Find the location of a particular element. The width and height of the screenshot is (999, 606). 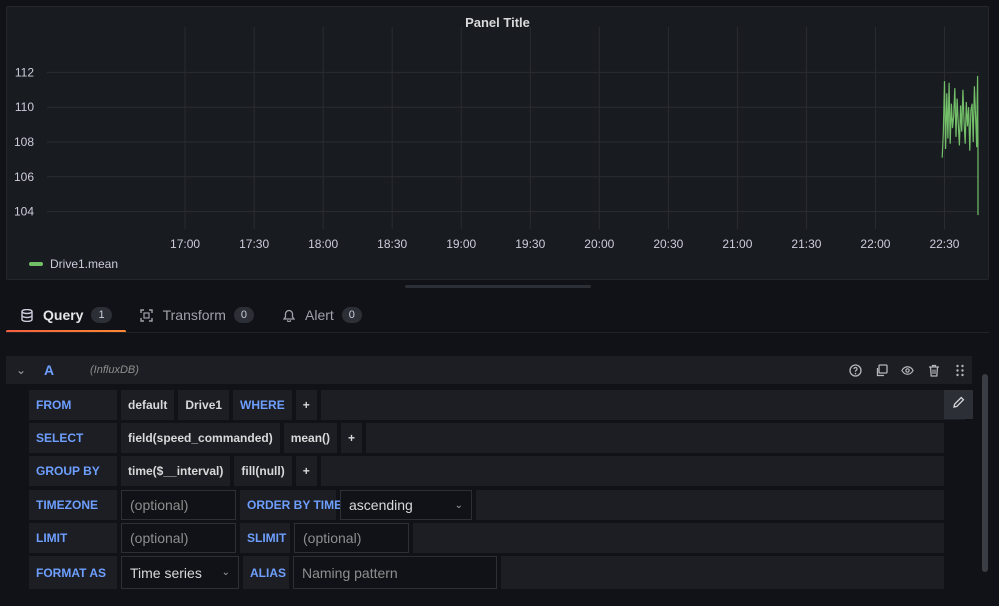

y-tick-label: 108 is located at coordinates (24, 142).